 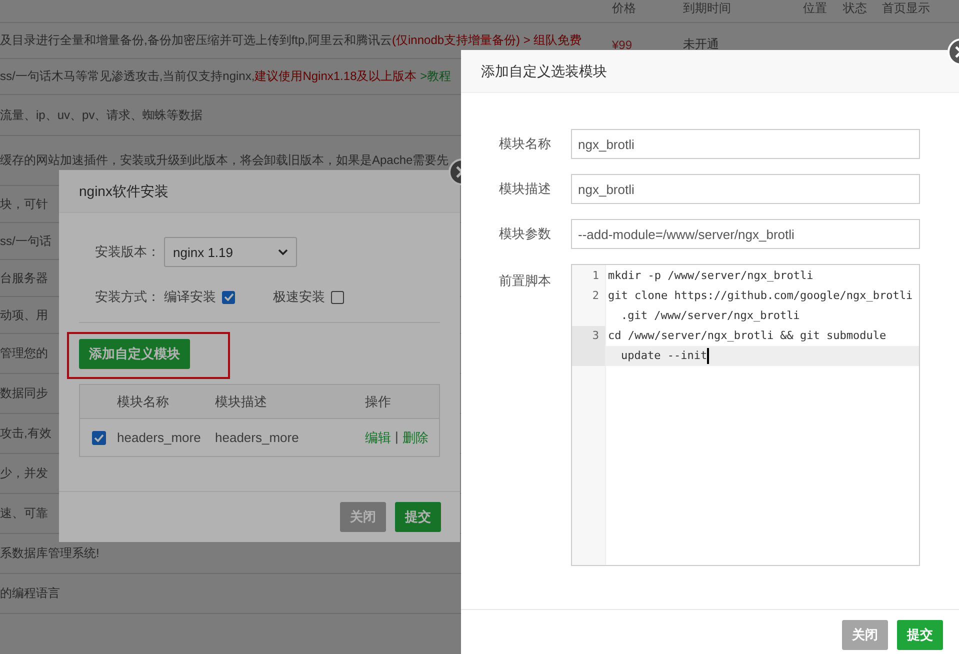 I want to click on option-label: 极速安装, so click(x=299, y=297).